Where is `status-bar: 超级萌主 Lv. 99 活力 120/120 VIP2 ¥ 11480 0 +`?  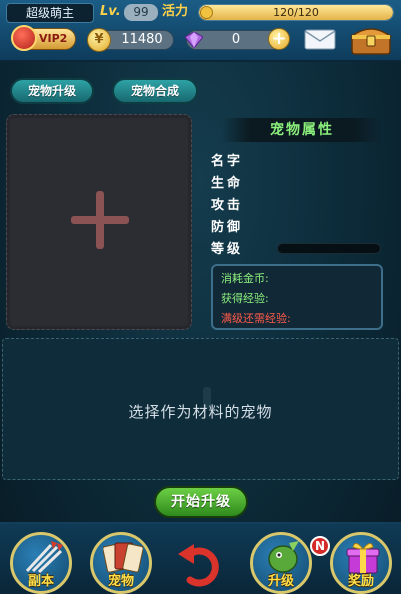
status-bar: 超级萌主 Lv. 99 活力 120/120 VIP2 ¥ 11480 0 + is located at coordinates (200, 31).